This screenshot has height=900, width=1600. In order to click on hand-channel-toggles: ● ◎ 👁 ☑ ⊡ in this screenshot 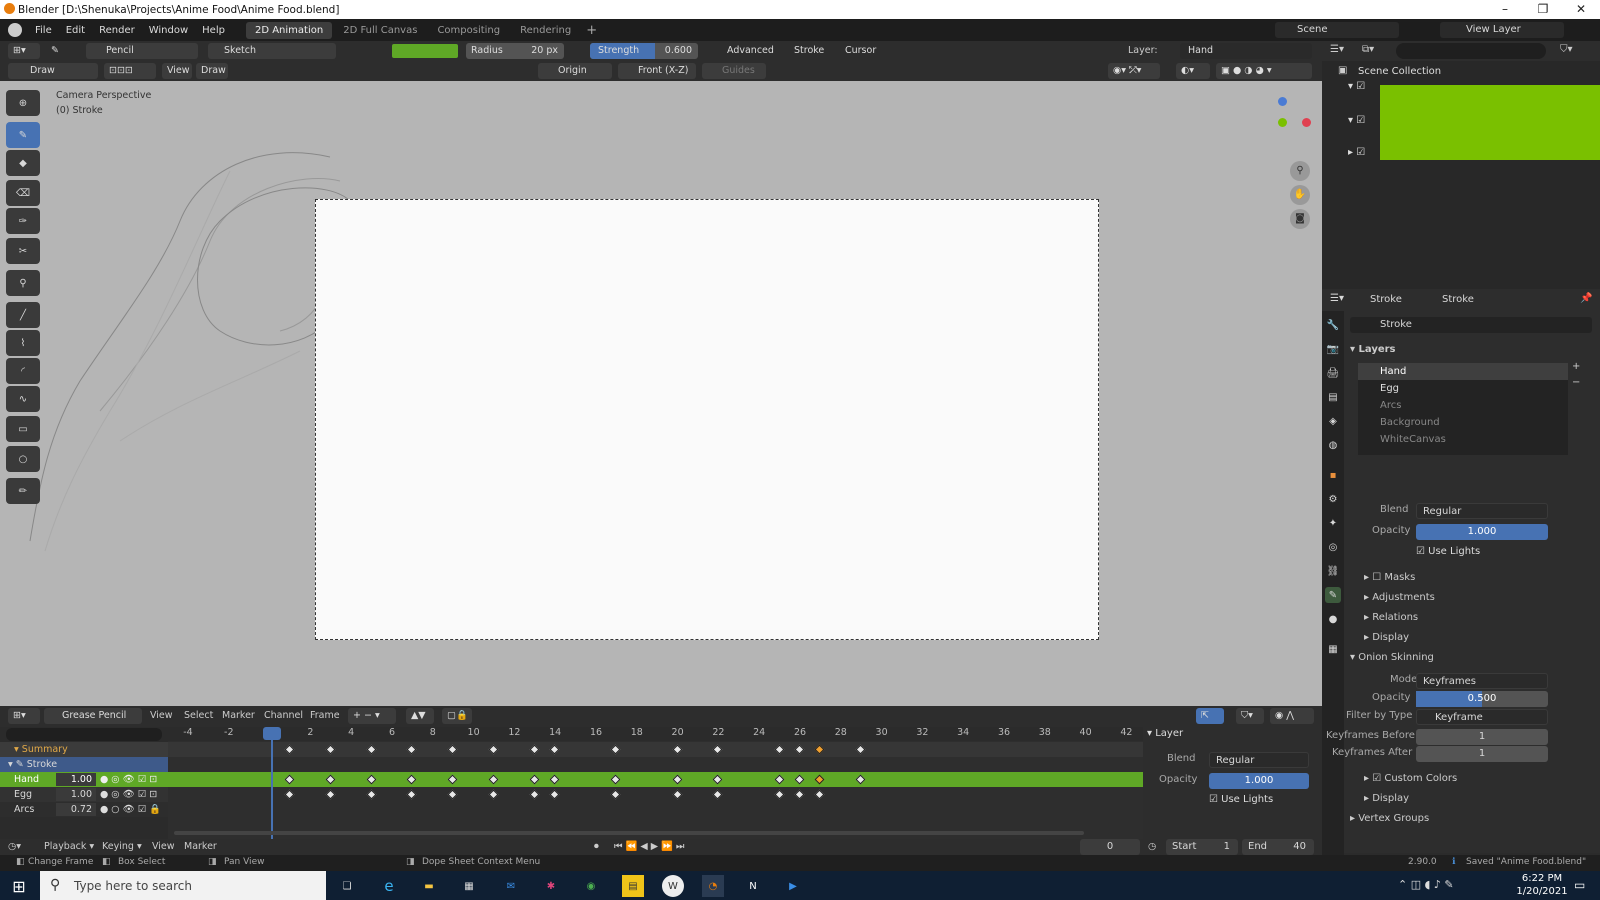, I will do `click(128, 779)`.